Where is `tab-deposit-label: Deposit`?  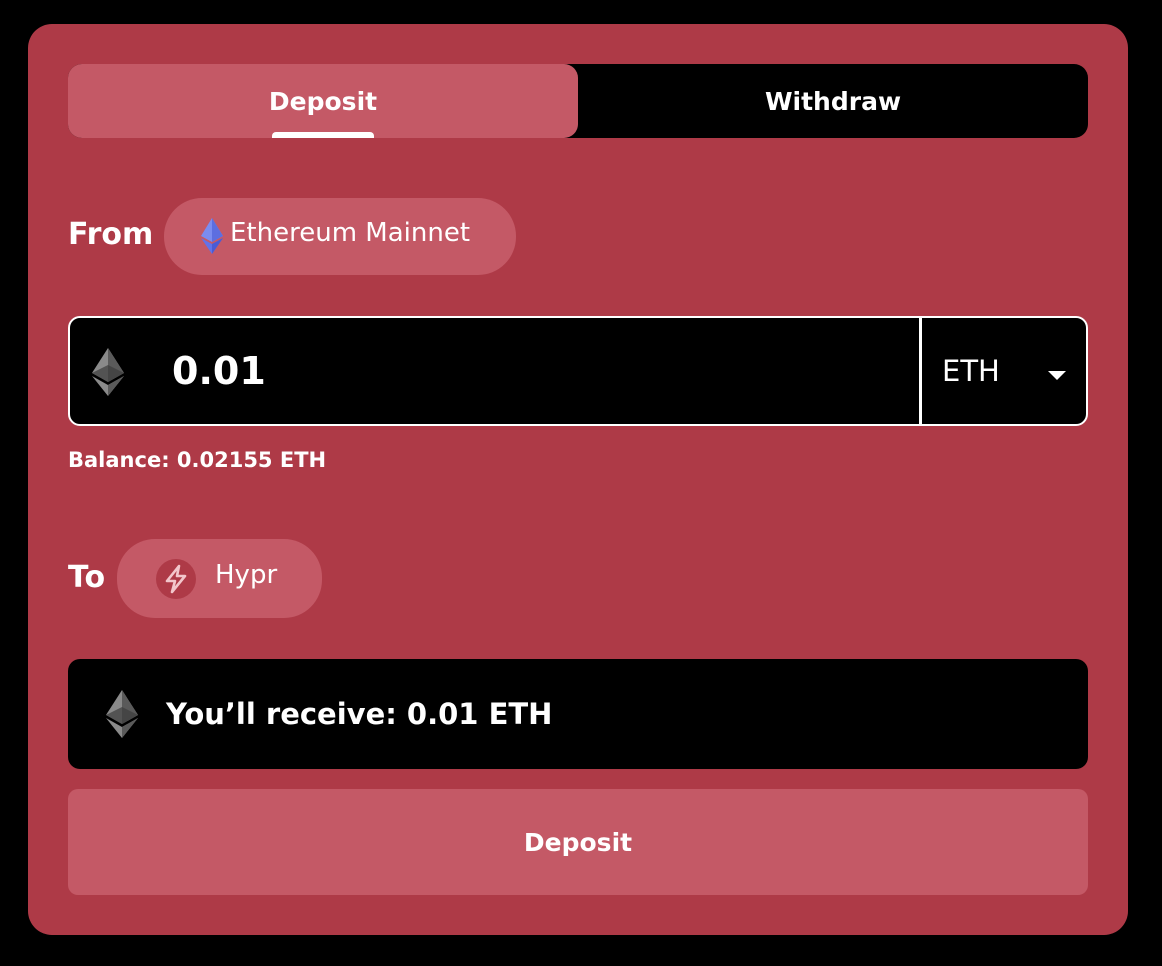 tab-deposit-label: Deposit is located at coordinates (323, 101).